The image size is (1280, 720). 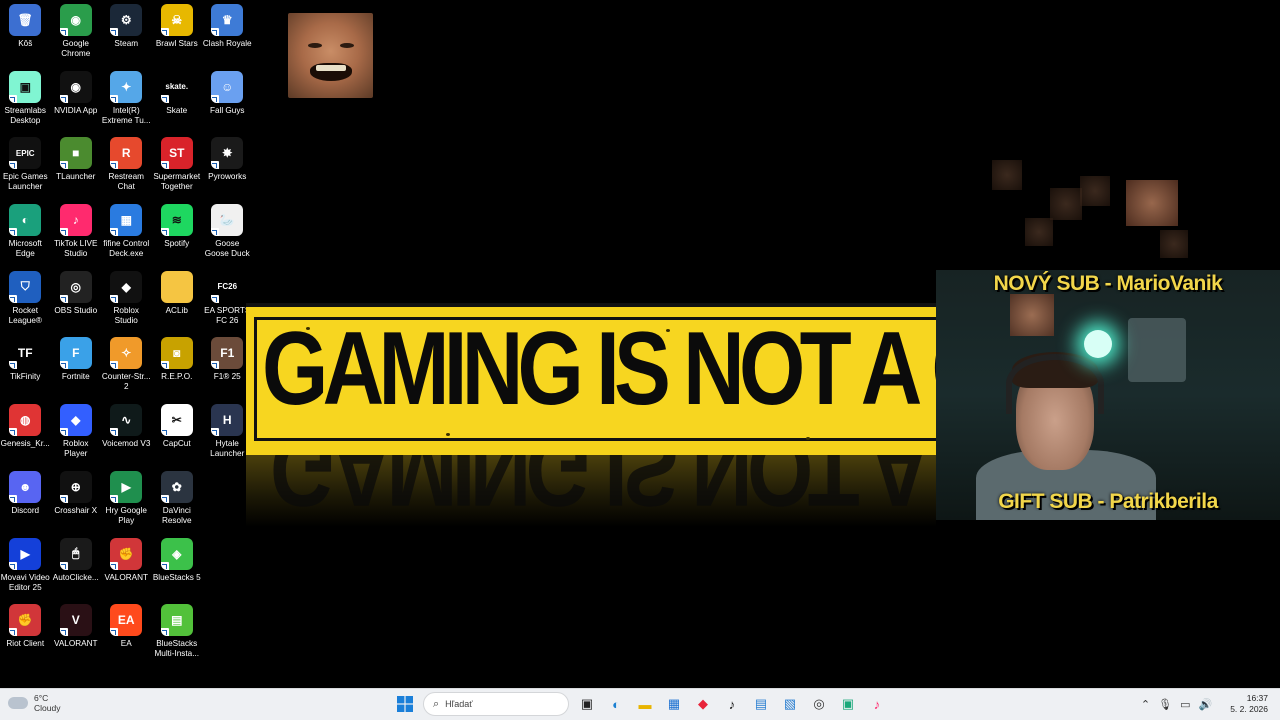 What do you see at coordinates (176, 153) in the screenshot?
I see `supermarket-together-icon: ST` at bounding box center [176, 153].